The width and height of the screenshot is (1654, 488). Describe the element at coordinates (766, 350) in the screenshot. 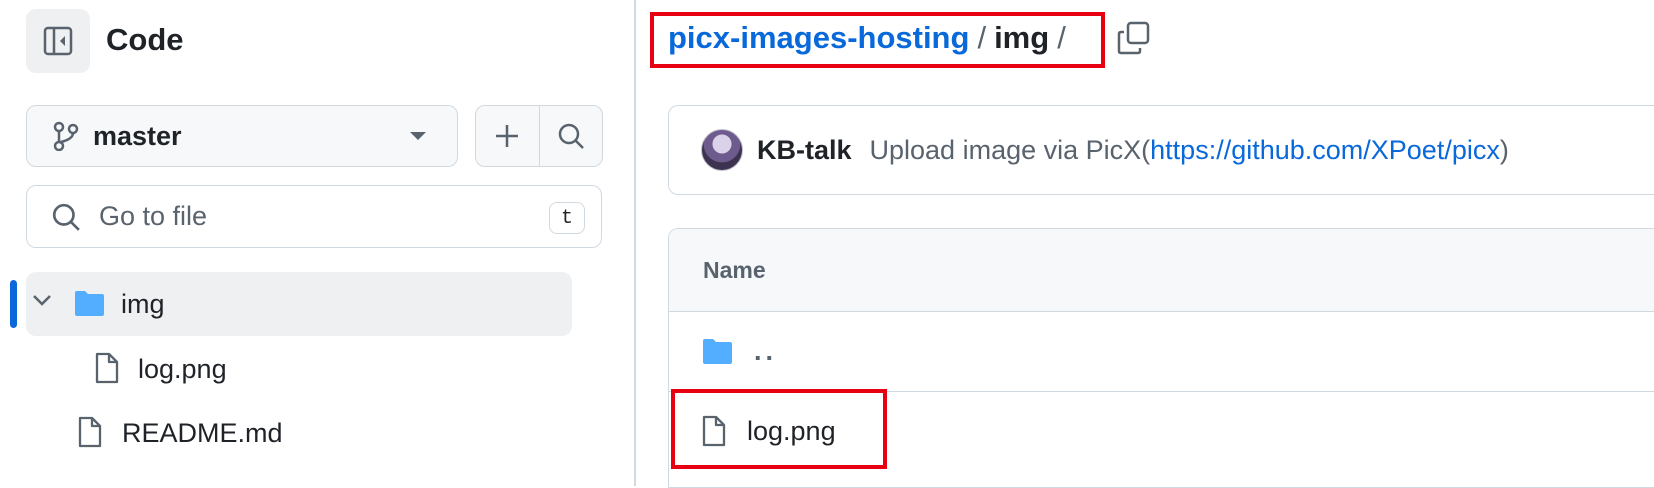

I see `parent-dir-label: ..` at that location.